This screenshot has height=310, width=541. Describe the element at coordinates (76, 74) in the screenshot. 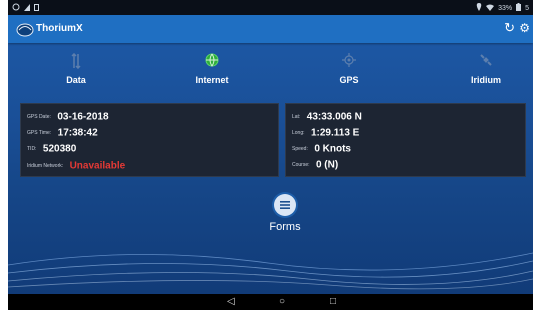

I see `status-item-data: Data` at that location.